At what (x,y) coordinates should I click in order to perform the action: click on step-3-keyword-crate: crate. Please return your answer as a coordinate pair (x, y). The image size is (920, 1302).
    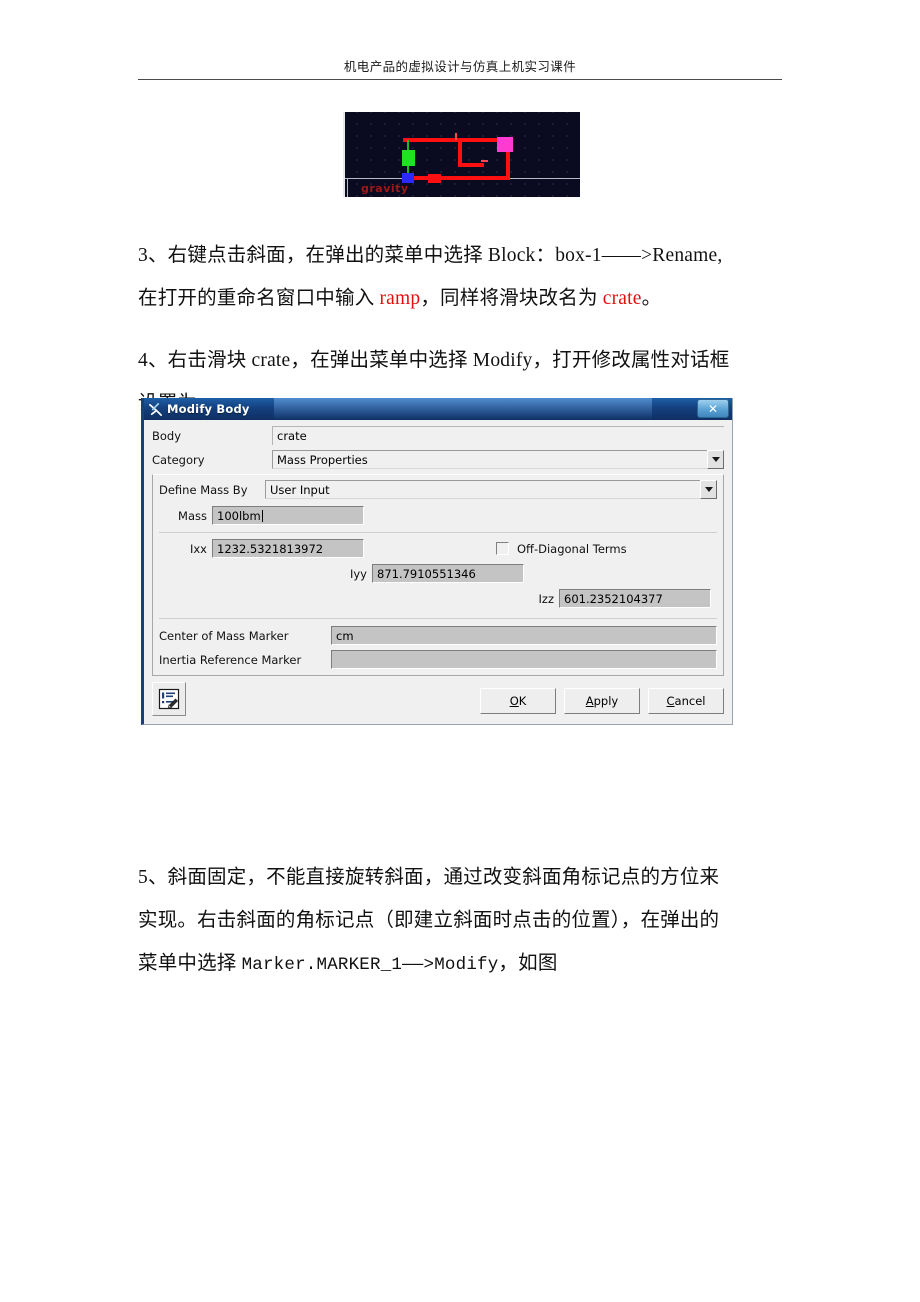
    Looking at the image, I should click on (622, 298).